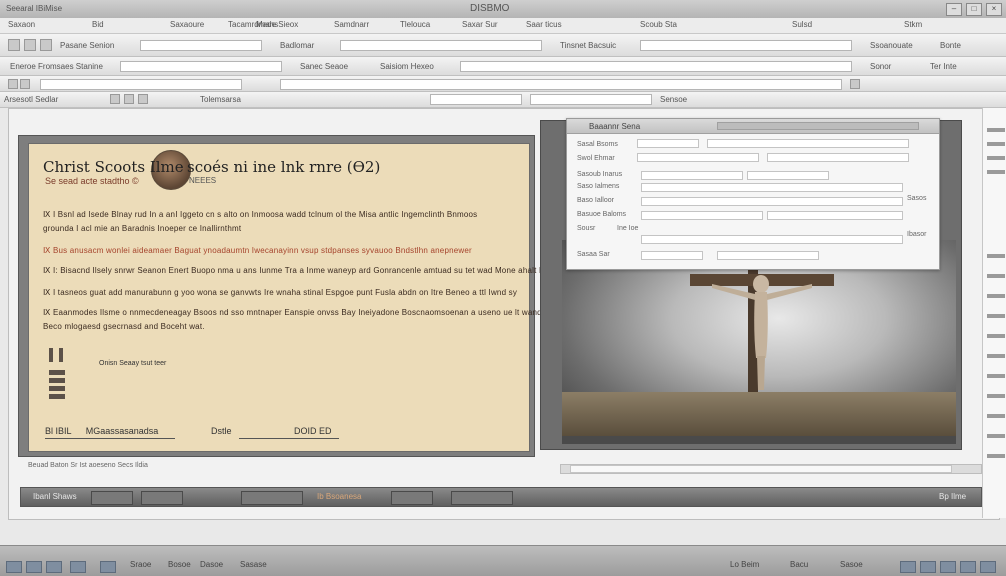 Image resolution: width=1006 pixels, height=576 pixels. Describe the element at coordinates (441, 45) in the screenshot. I see `style-field` at that location.